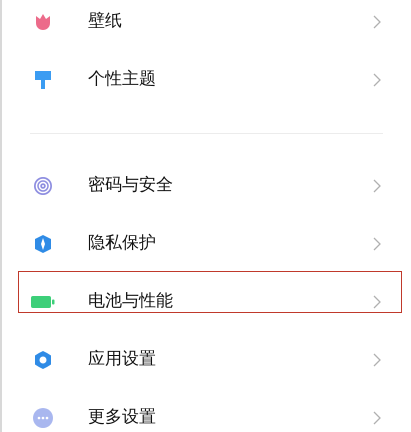 This screenshot has height=432, width=411. Describe the element at coordinates (122, 360) in the screenshot. I see `item-label: 应用设置` at that location.